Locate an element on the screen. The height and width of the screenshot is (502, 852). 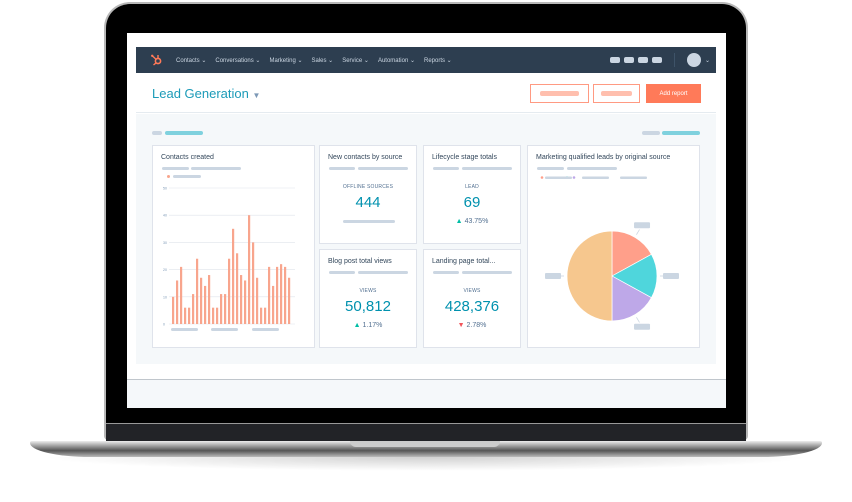
nav-item-reports: Reports ⌄ is located at coordinates (438, 60).